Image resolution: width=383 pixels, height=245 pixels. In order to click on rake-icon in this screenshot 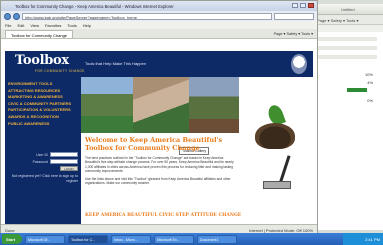, I will do `click(277, 185)`.